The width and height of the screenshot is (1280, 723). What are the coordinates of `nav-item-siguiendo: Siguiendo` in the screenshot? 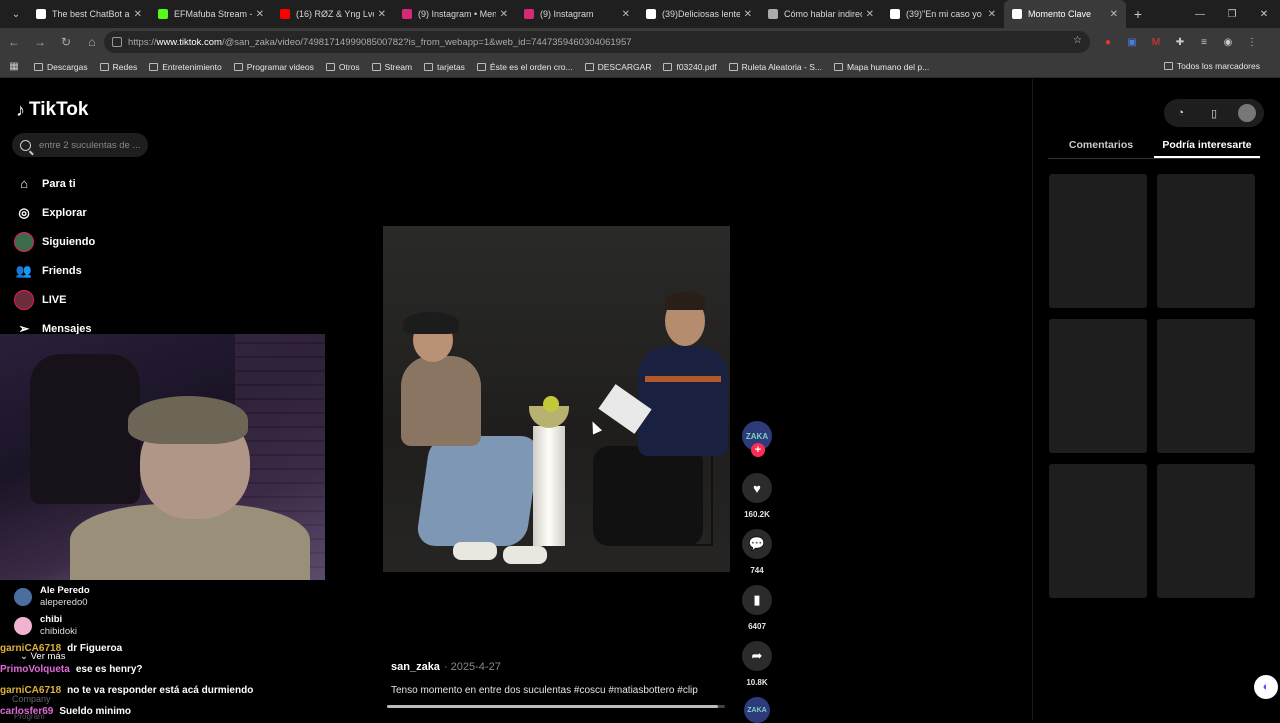 It's located at (54, 241).